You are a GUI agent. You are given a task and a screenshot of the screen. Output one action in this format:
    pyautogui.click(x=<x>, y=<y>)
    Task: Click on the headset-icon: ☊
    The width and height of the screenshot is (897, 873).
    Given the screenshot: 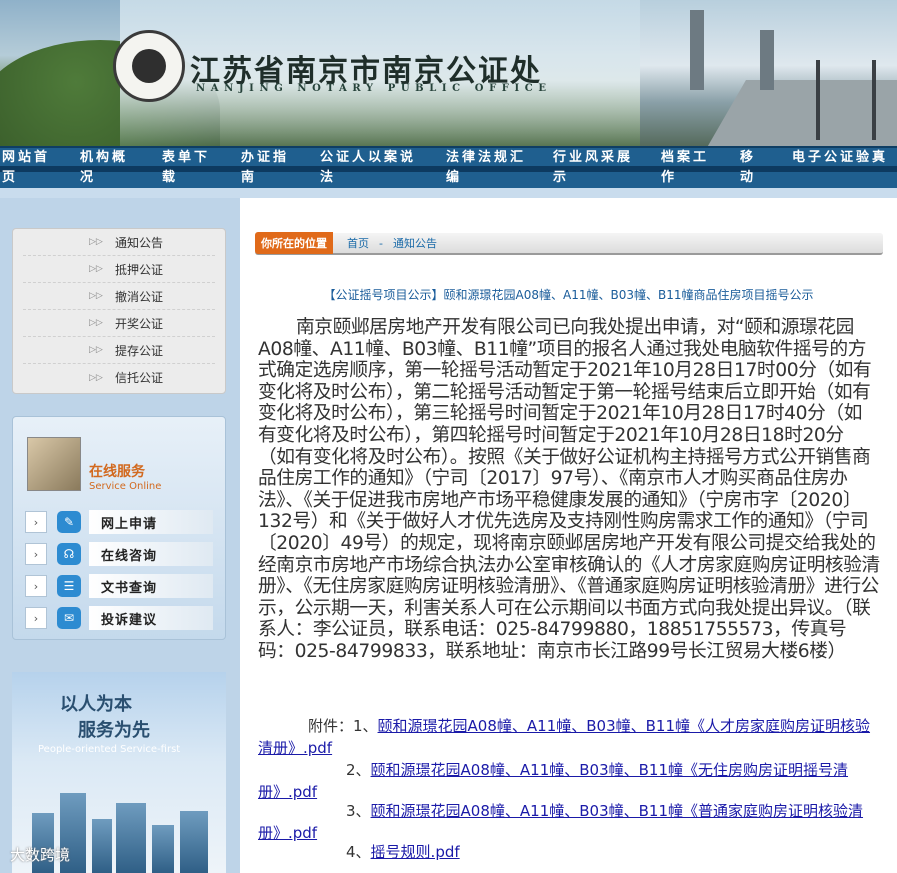 What is the action you would take?
    pyautogui.click(x=69, y=554)
    